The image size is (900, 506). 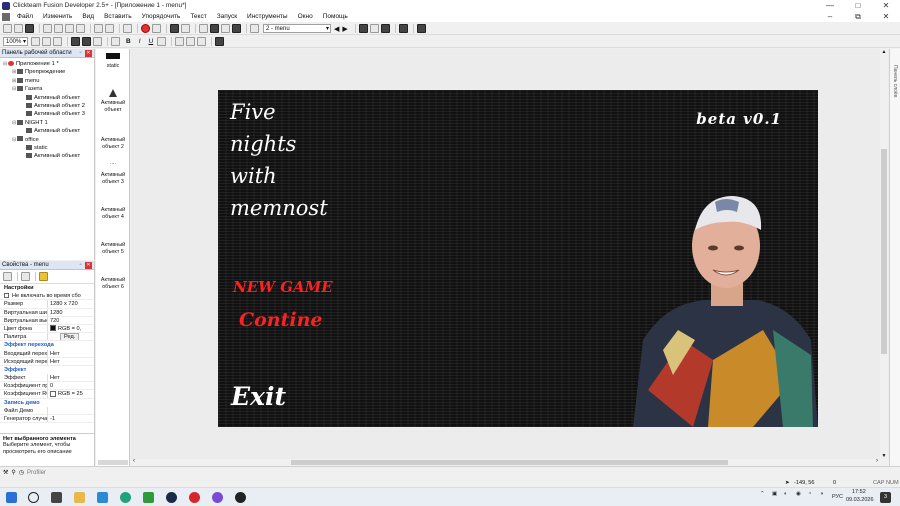 I want to click on bold-button: B, so click(x=128, y=41).